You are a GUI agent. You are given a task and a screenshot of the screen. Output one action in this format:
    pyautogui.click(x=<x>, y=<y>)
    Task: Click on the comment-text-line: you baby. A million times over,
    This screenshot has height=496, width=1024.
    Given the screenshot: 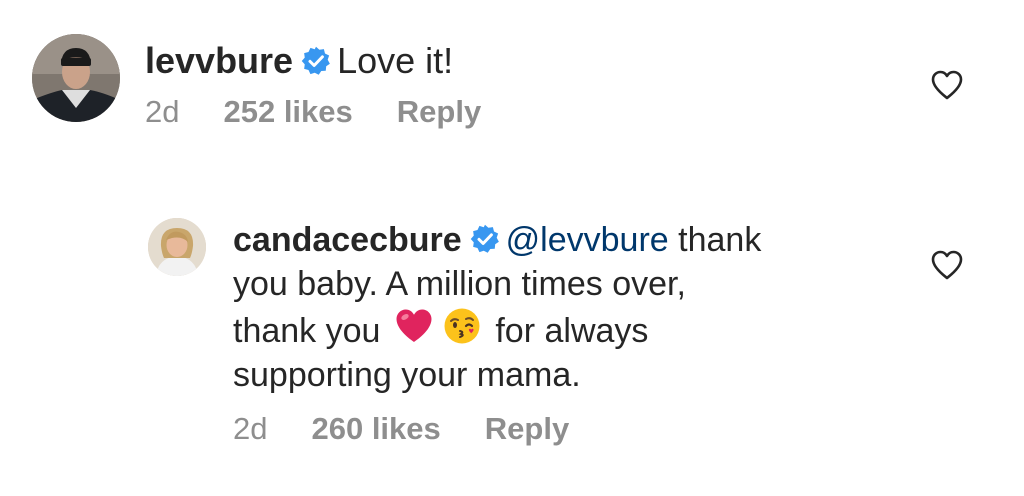 What is the action you would take?
    pyautogui.click(x=459, y=284)
    